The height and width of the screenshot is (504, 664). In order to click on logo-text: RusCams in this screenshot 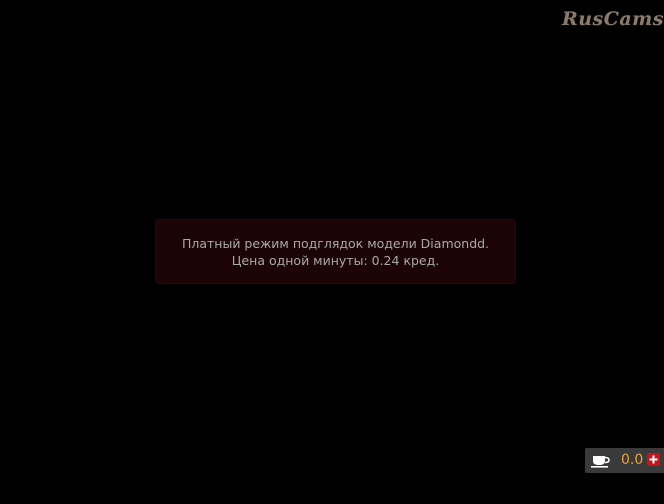, I will do `click(612, 19)`.